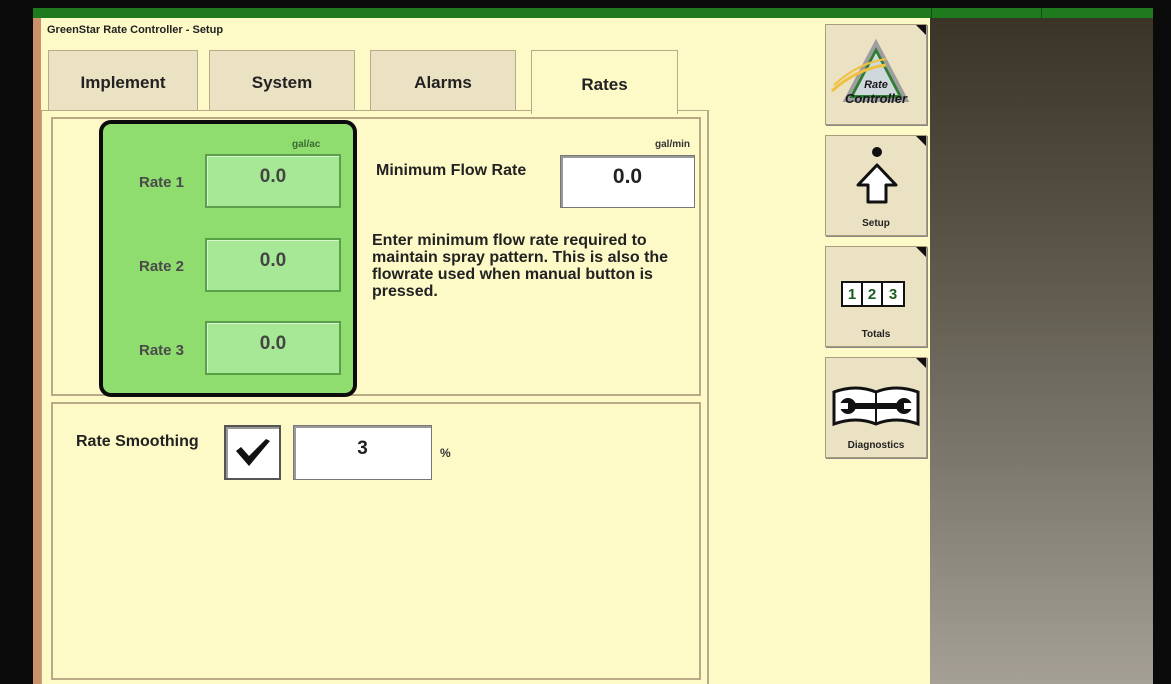 Image resolution: width=1171 pixels, height=684 pixels. I want to click on totals-digit: 2, so click(873, 294).